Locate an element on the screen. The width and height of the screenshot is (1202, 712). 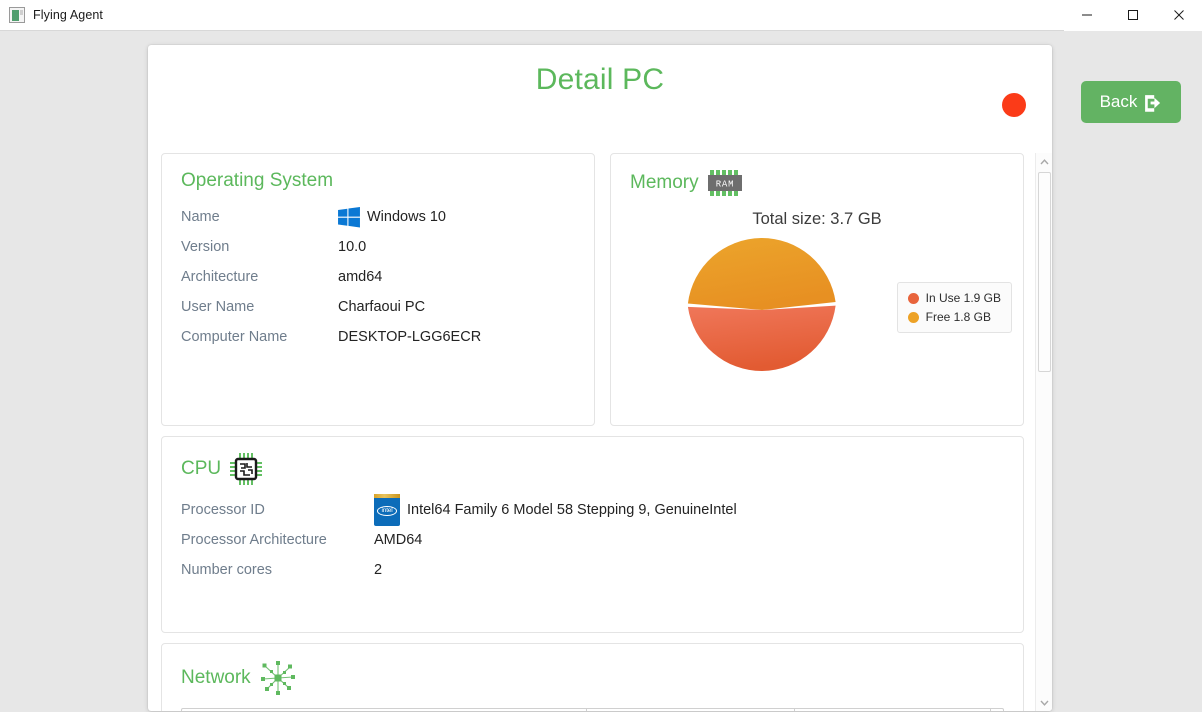
scrollbar-down-button is located at coordinates (1044, 702).